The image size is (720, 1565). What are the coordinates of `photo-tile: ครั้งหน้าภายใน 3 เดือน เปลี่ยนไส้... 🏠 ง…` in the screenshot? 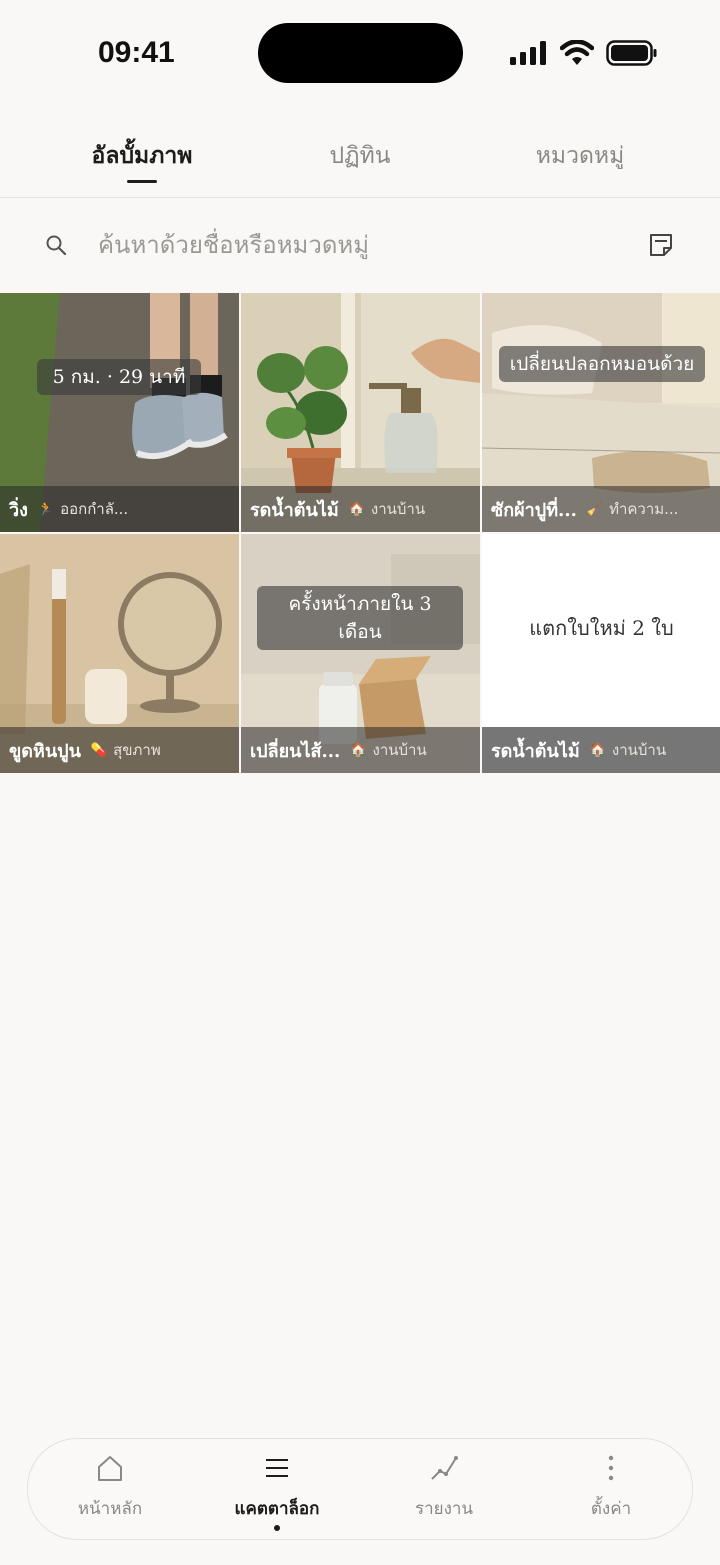 It's located at (360, 653).